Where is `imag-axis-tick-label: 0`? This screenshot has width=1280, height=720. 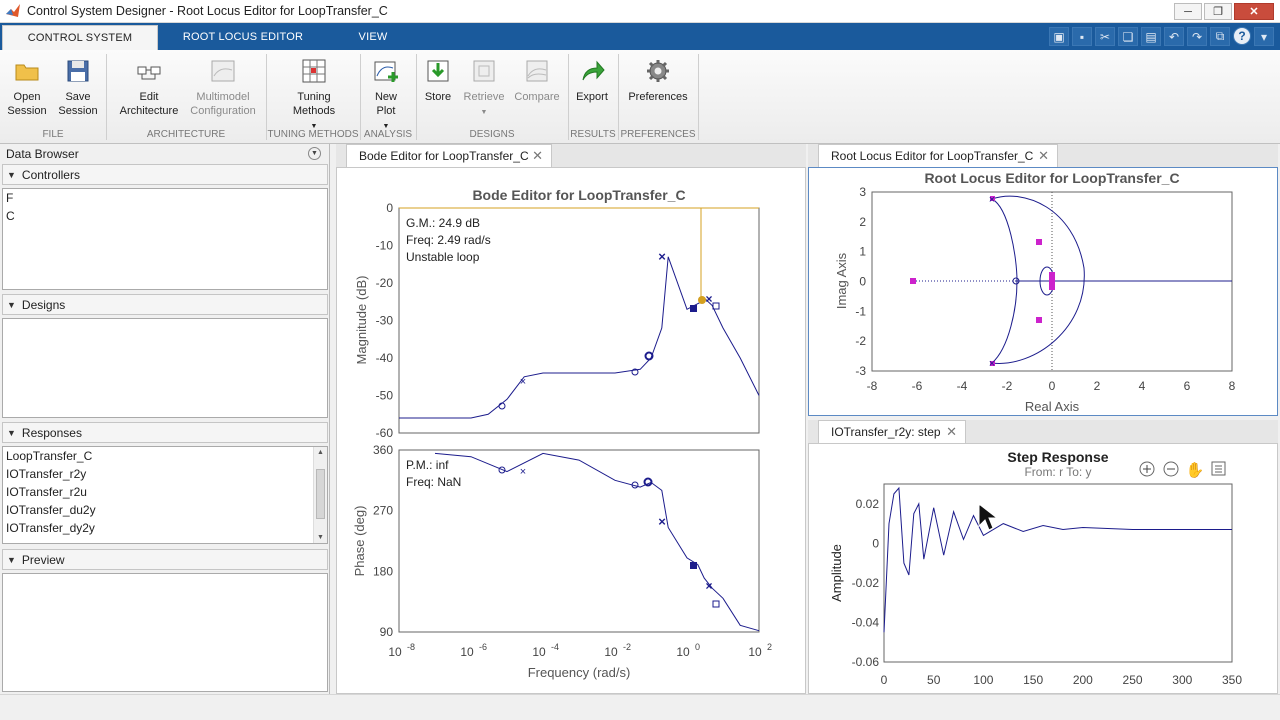
imag-axis-tick-label: 0 is located at coordinates (862, 282).